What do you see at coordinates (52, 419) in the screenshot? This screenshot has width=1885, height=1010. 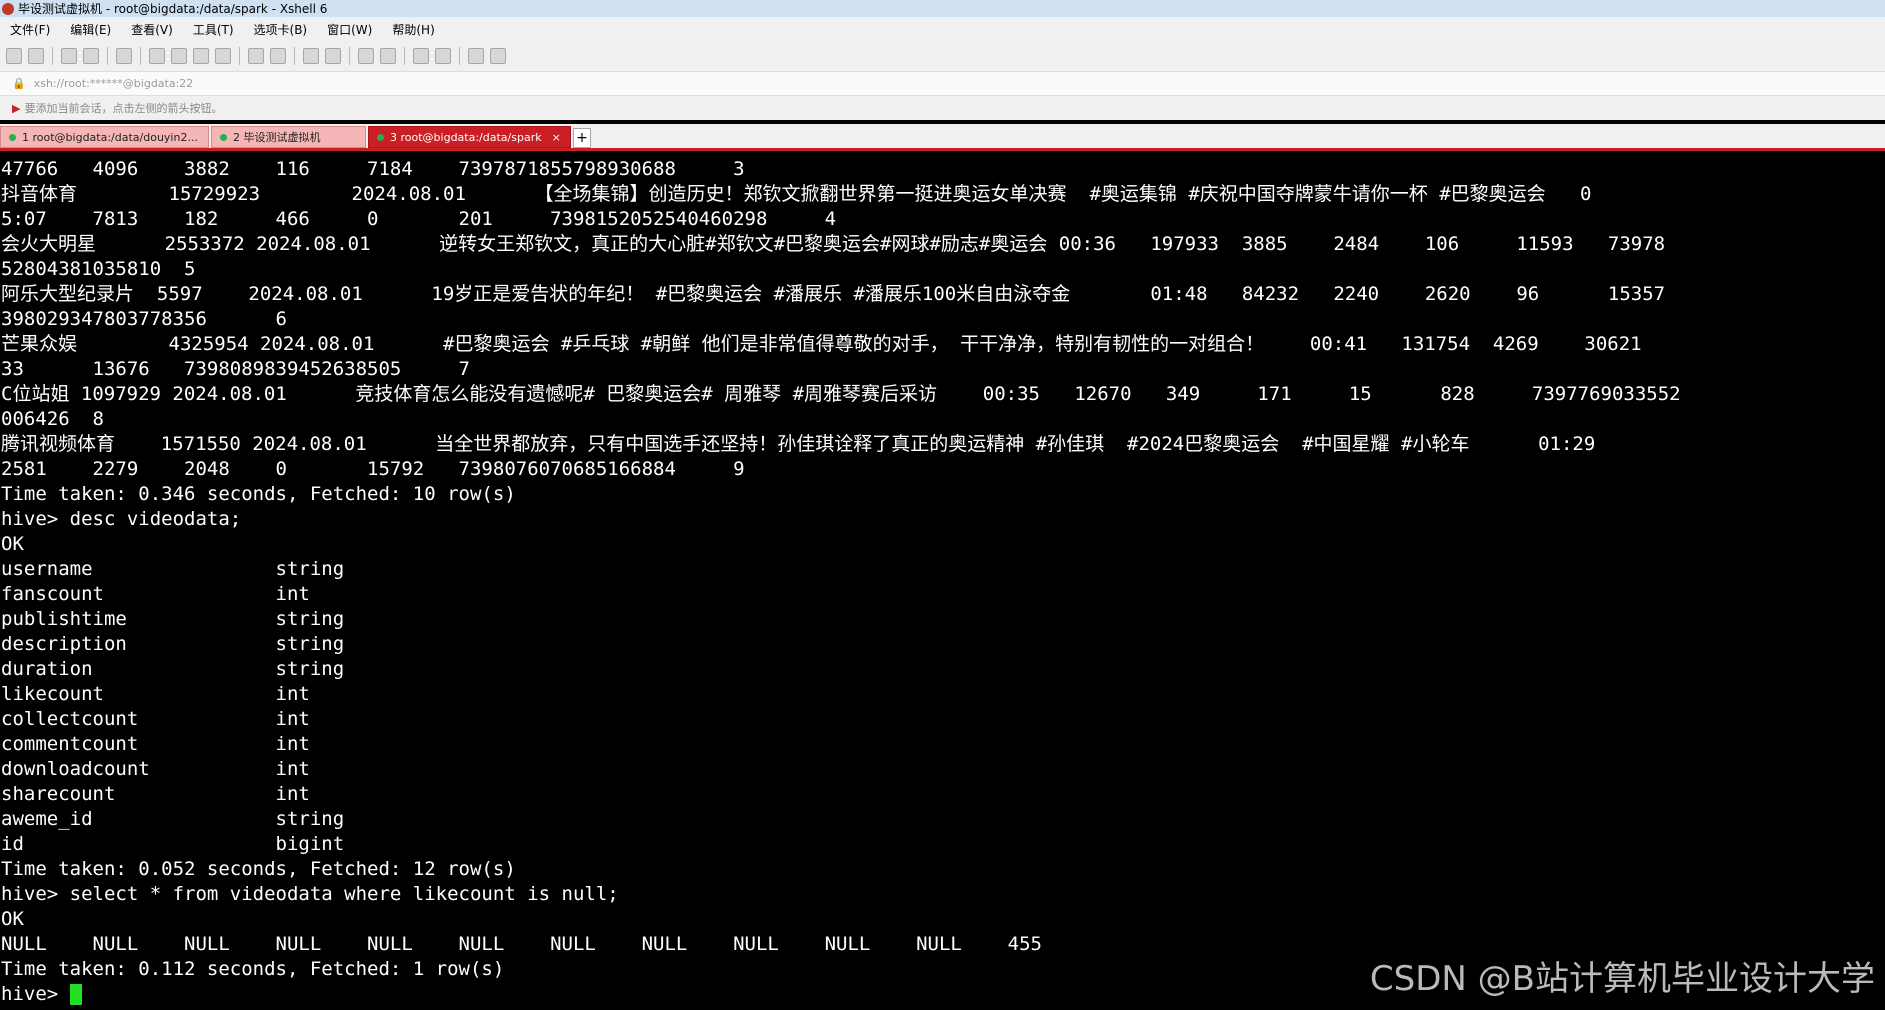 I see `terminal-line: 006426 8` at bounding box center [52, 419].